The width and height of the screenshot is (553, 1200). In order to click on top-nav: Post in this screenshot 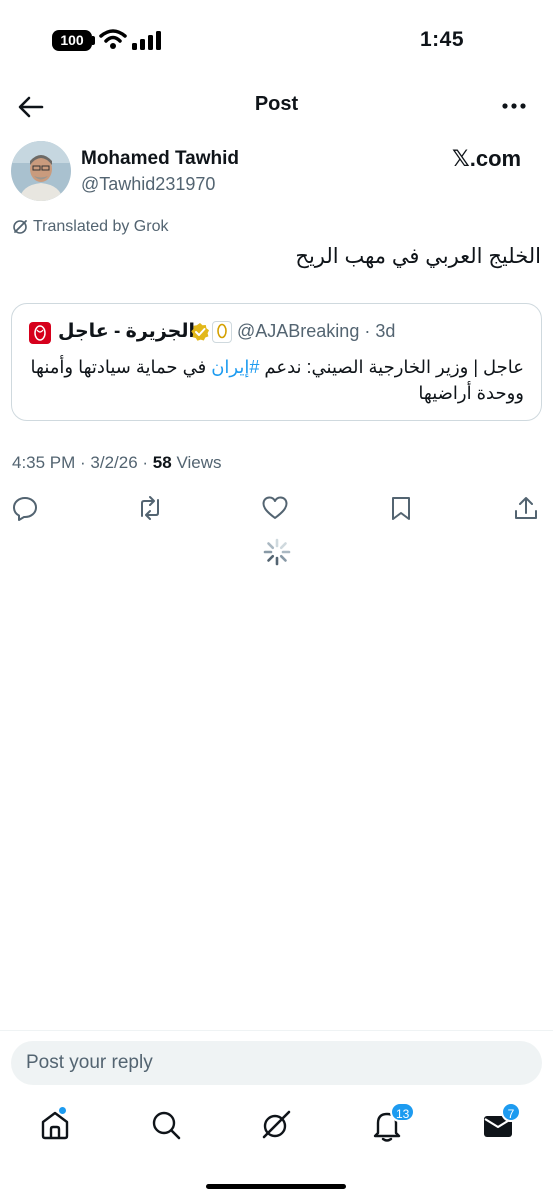, I will do `click(276, 106)`.